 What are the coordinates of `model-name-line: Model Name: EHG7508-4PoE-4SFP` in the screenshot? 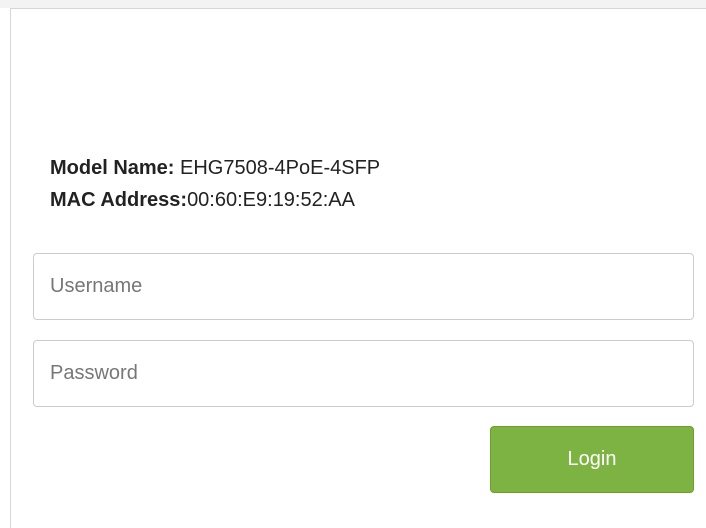 It's located at (215, 168).